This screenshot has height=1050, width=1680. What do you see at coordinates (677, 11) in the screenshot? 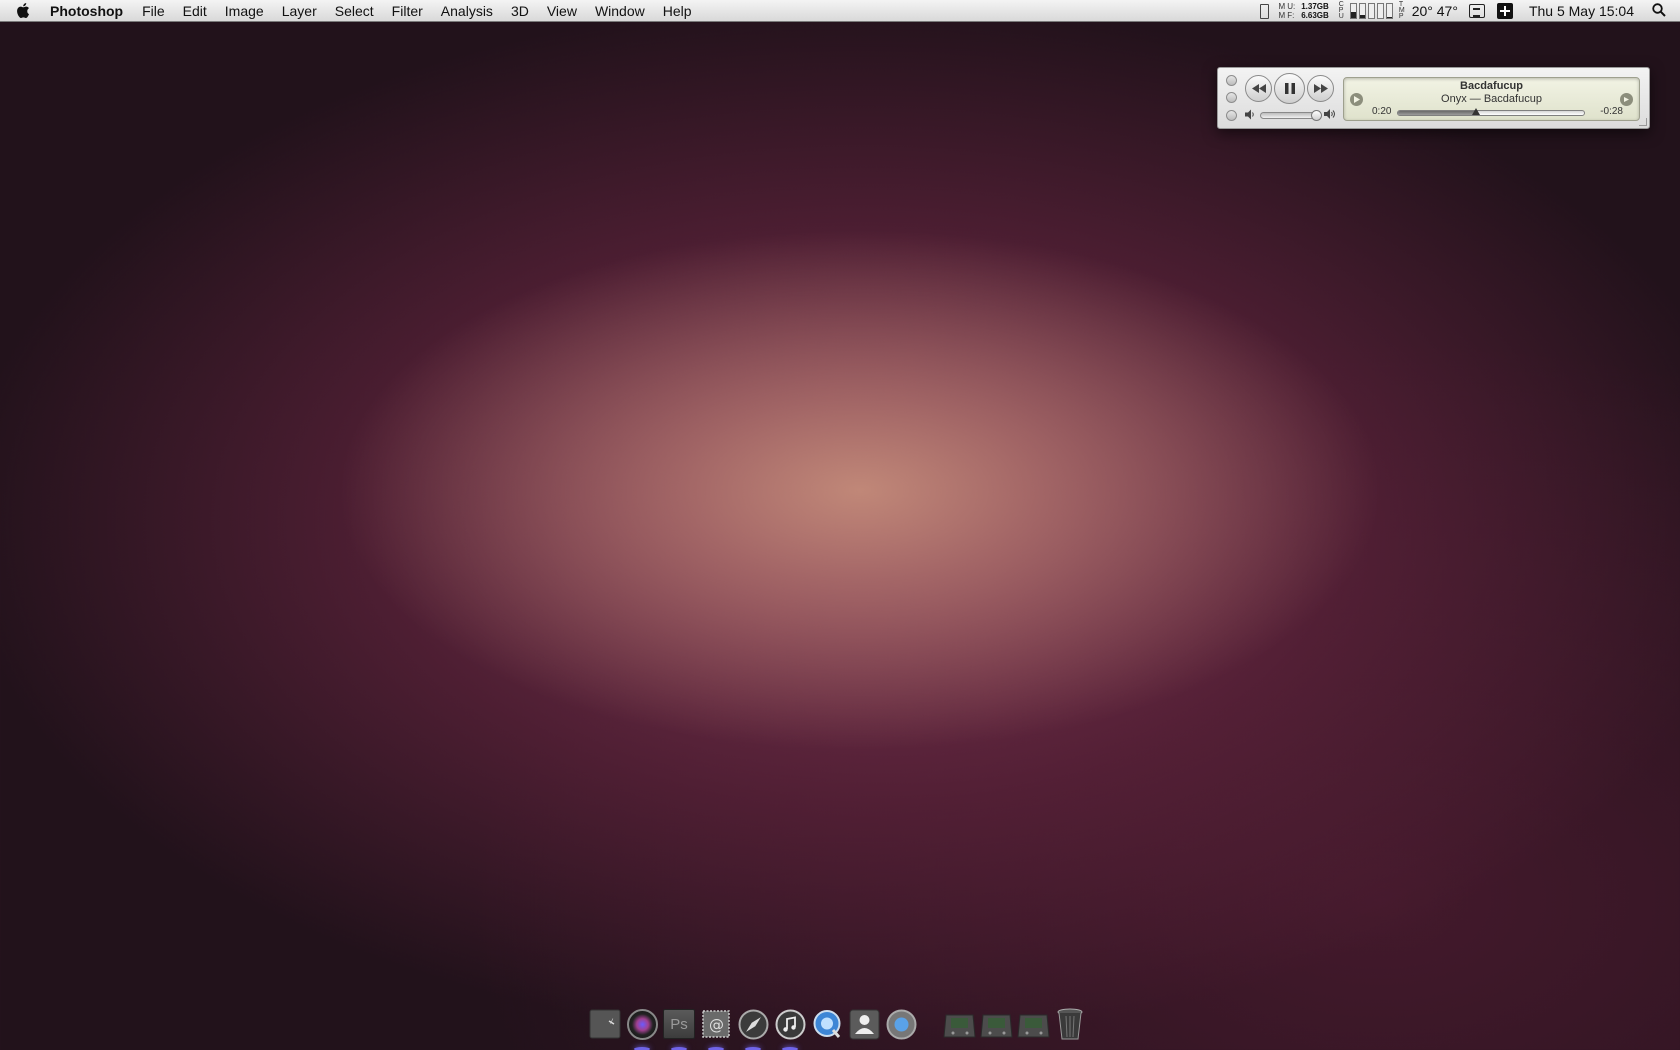
I see `menu-help: Help` at bounding box center [677, 11].